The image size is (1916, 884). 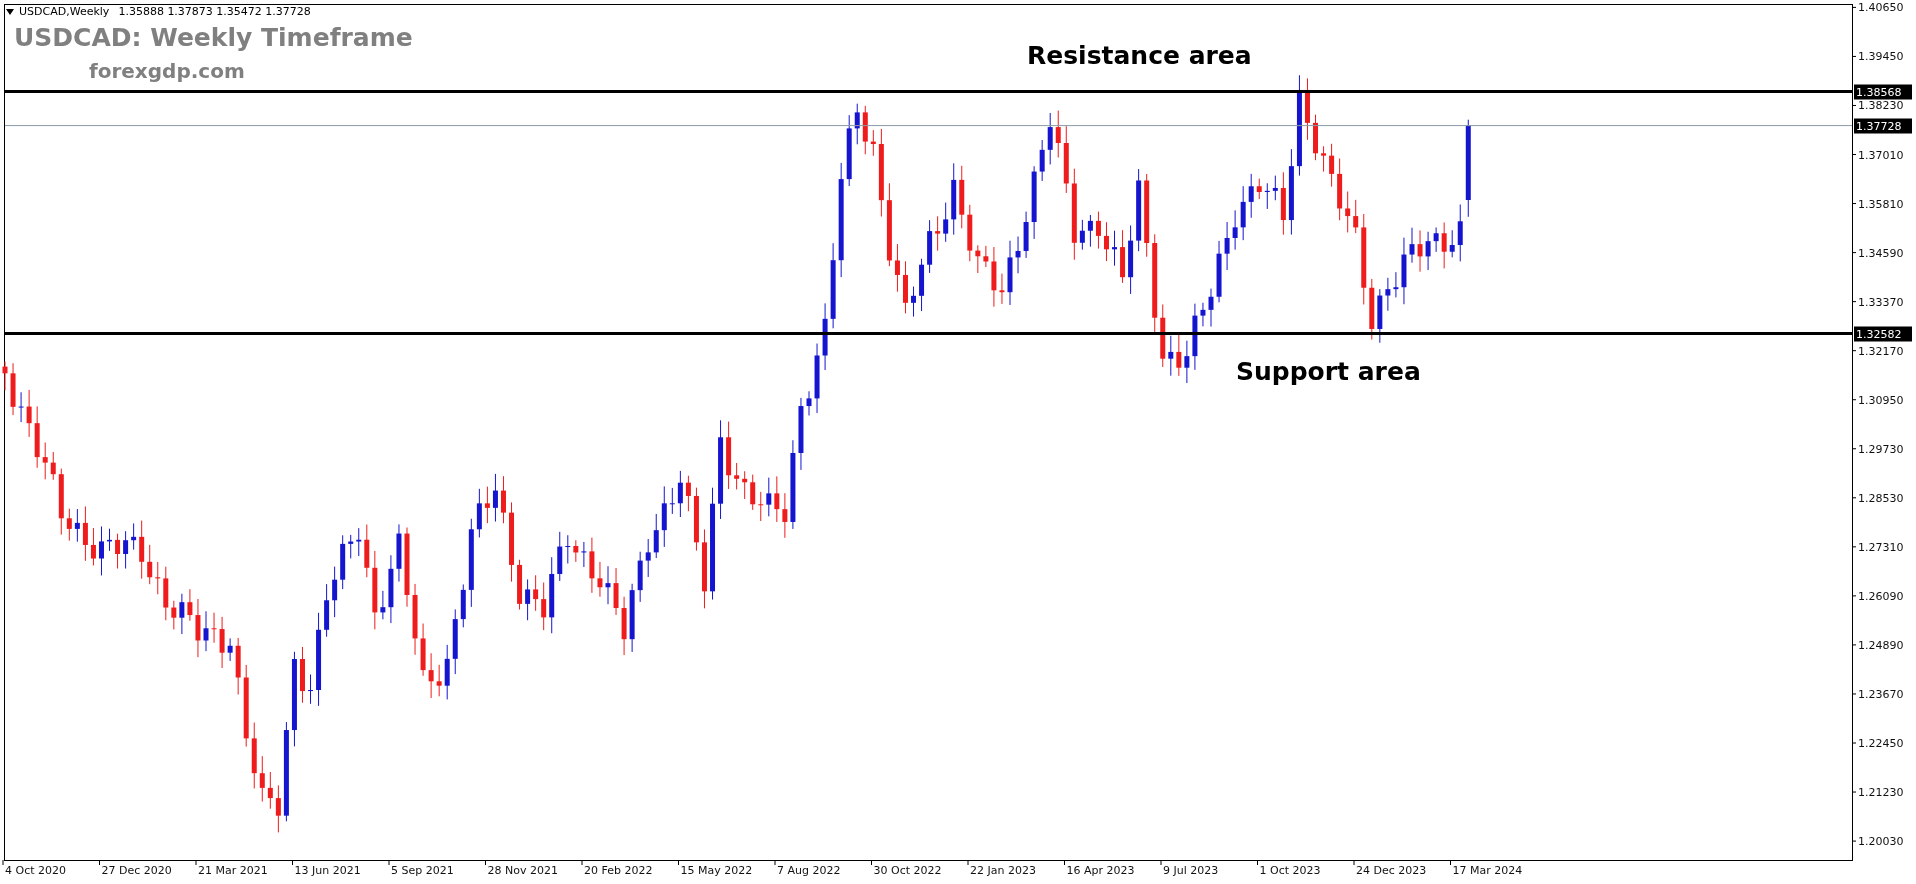 What do you see at coordinates (522, 871) in the screenshot?
I see `time-axis-label: 28 Nov 2021` at bounding box center [522, 871].